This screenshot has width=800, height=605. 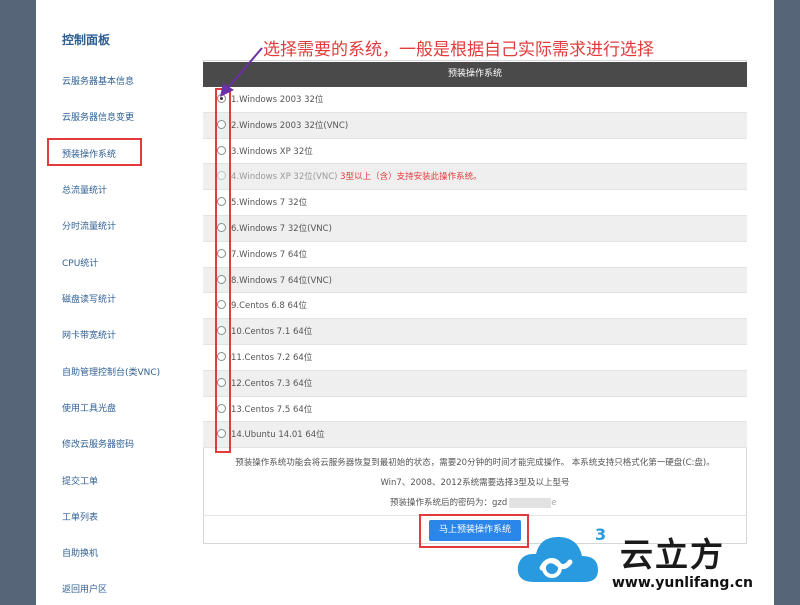 What do you see at coordinates (475, 74) in the screenshot?
I see `panel-header: 预装操作系统` at bounding box center [475, 74].